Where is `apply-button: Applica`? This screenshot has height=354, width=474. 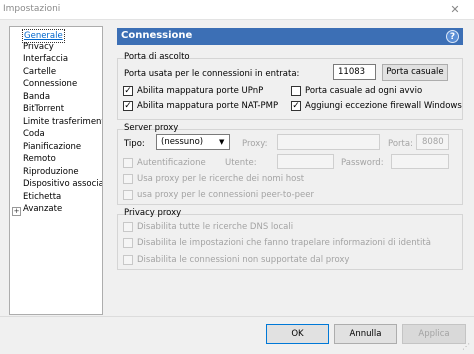 apply-button: Applica is located at coordinates (434, 334).